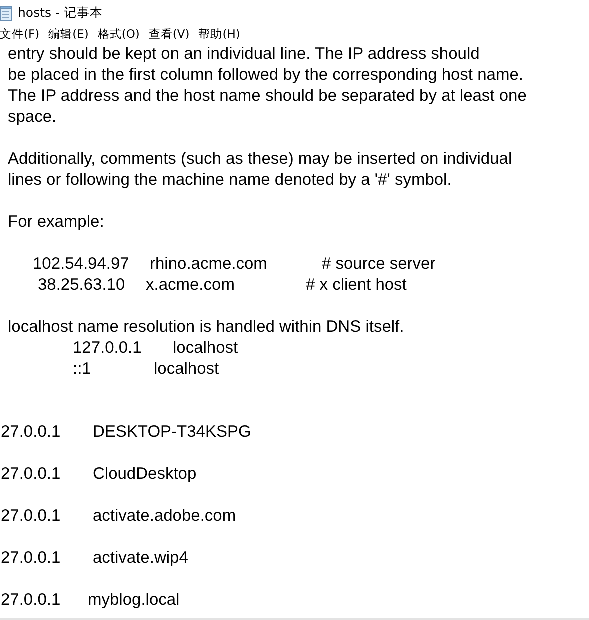  I want to click on text-line: lines or following the machine name denoted by a '#' symbol., so click(230, 180).